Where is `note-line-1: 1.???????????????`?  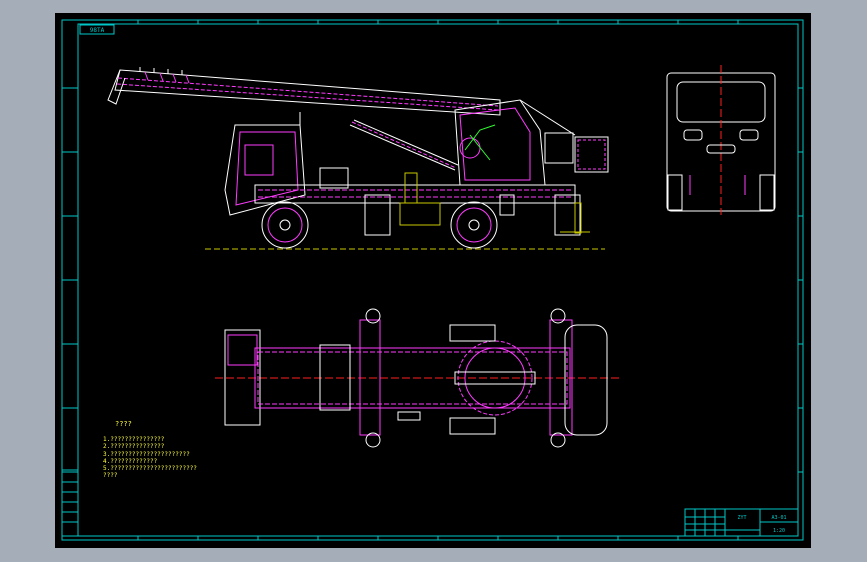
note-line-1: 1.??????????????? is located at coordinates (134, 439).